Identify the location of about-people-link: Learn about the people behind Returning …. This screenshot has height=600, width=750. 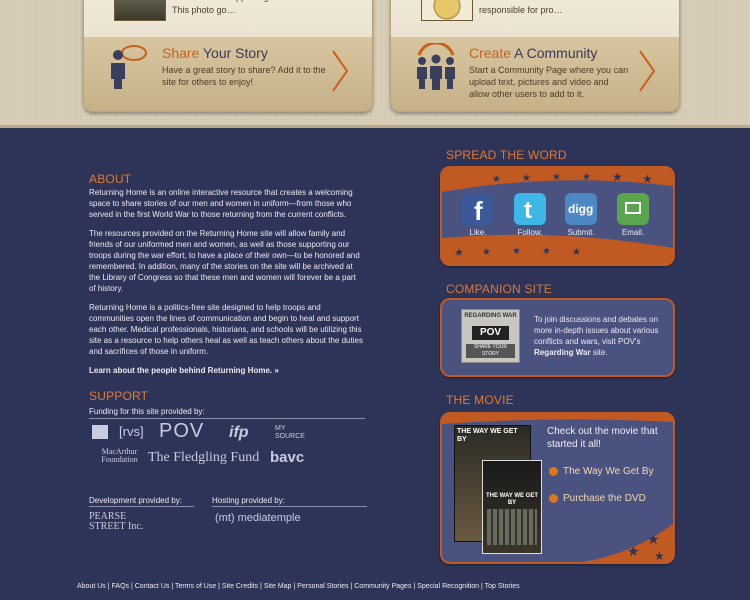
(226, 370).